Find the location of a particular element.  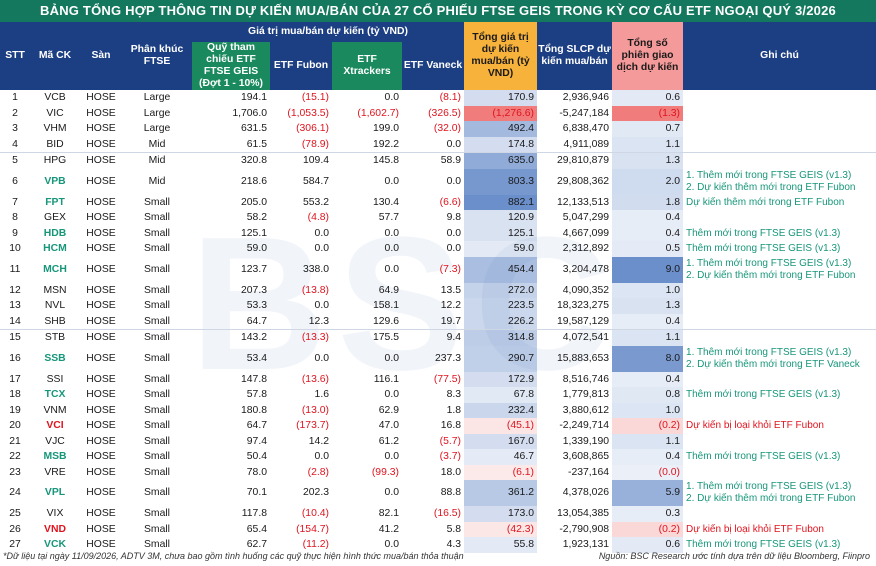

ftse-ref-cell: 70.1 is located at coordinates (256, 492).